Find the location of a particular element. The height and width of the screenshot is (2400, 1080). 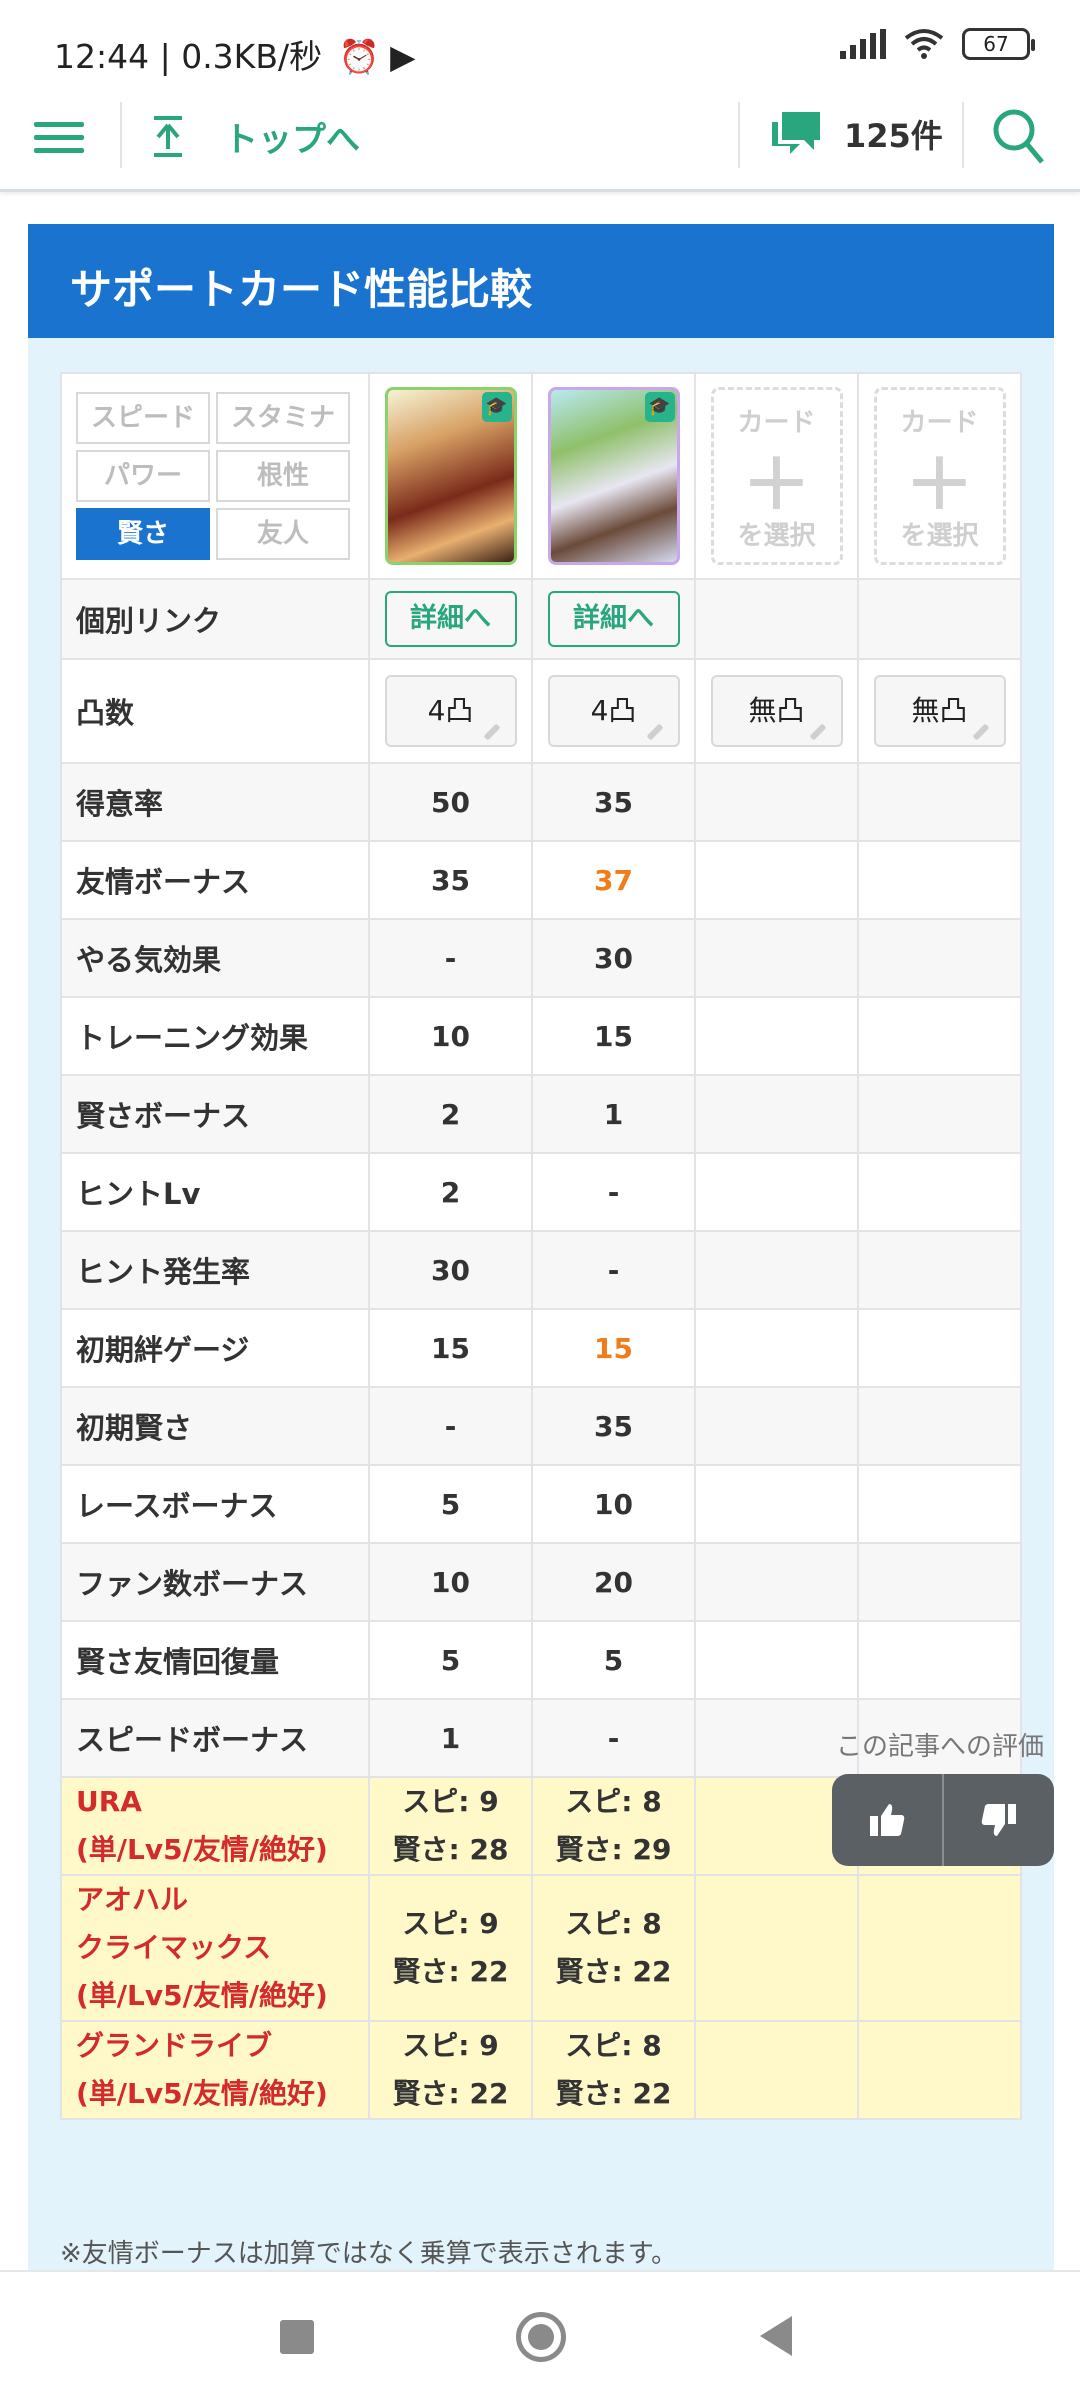

scenario-label: URA (単/Lv5/友情/絶好) is located at coordinates (215, 1826).